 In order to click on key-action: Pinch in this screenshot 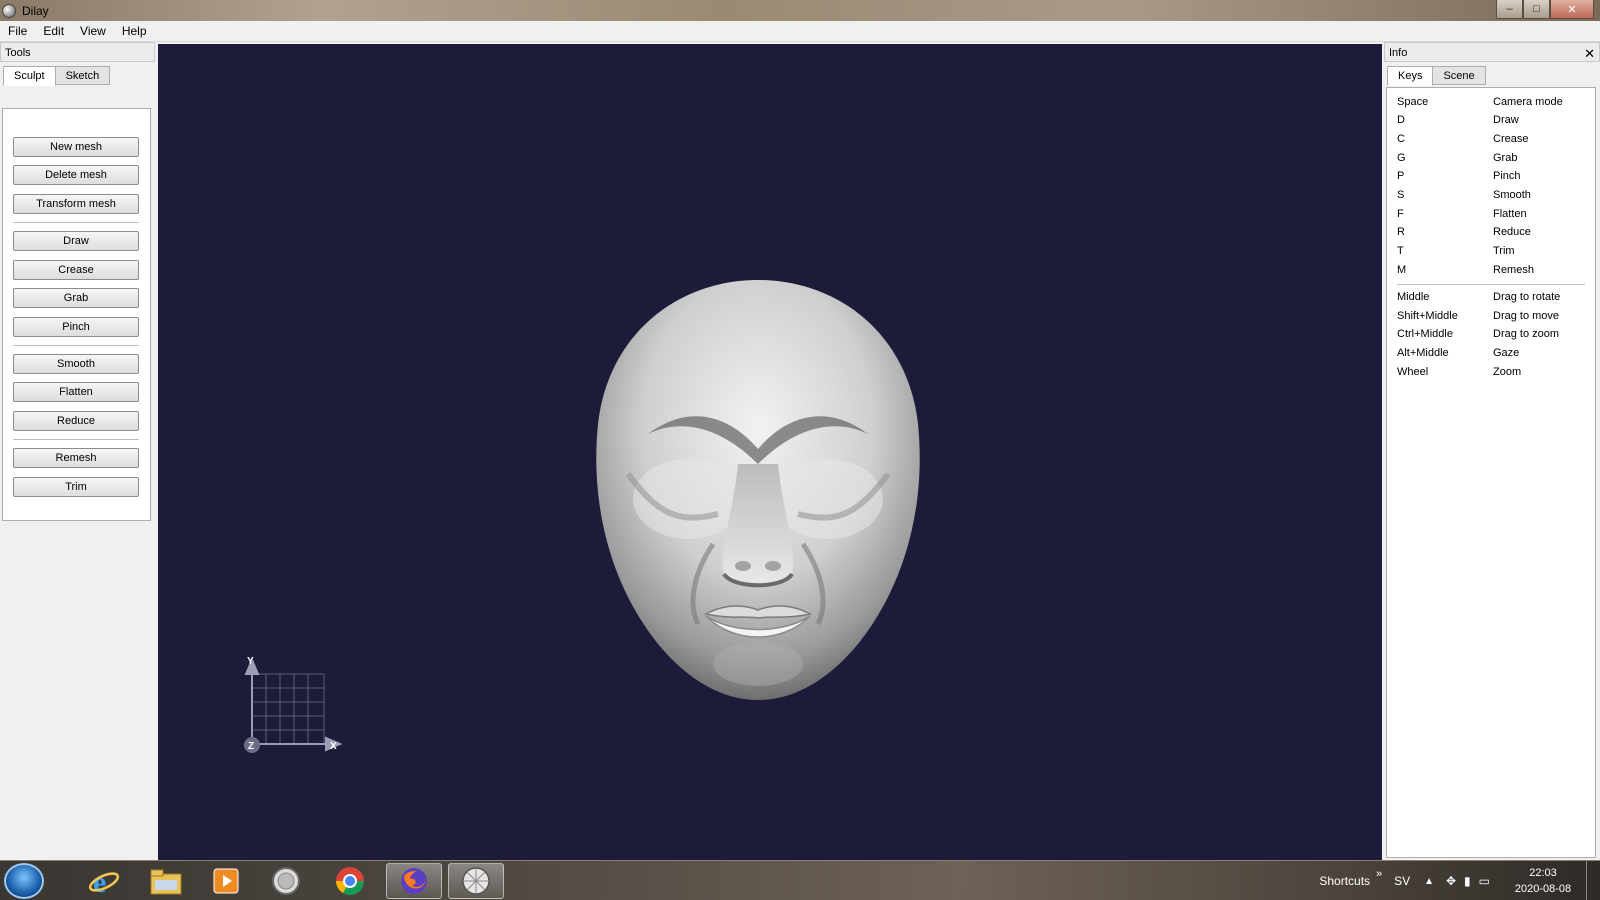, I will do `click(1507, 176)`.